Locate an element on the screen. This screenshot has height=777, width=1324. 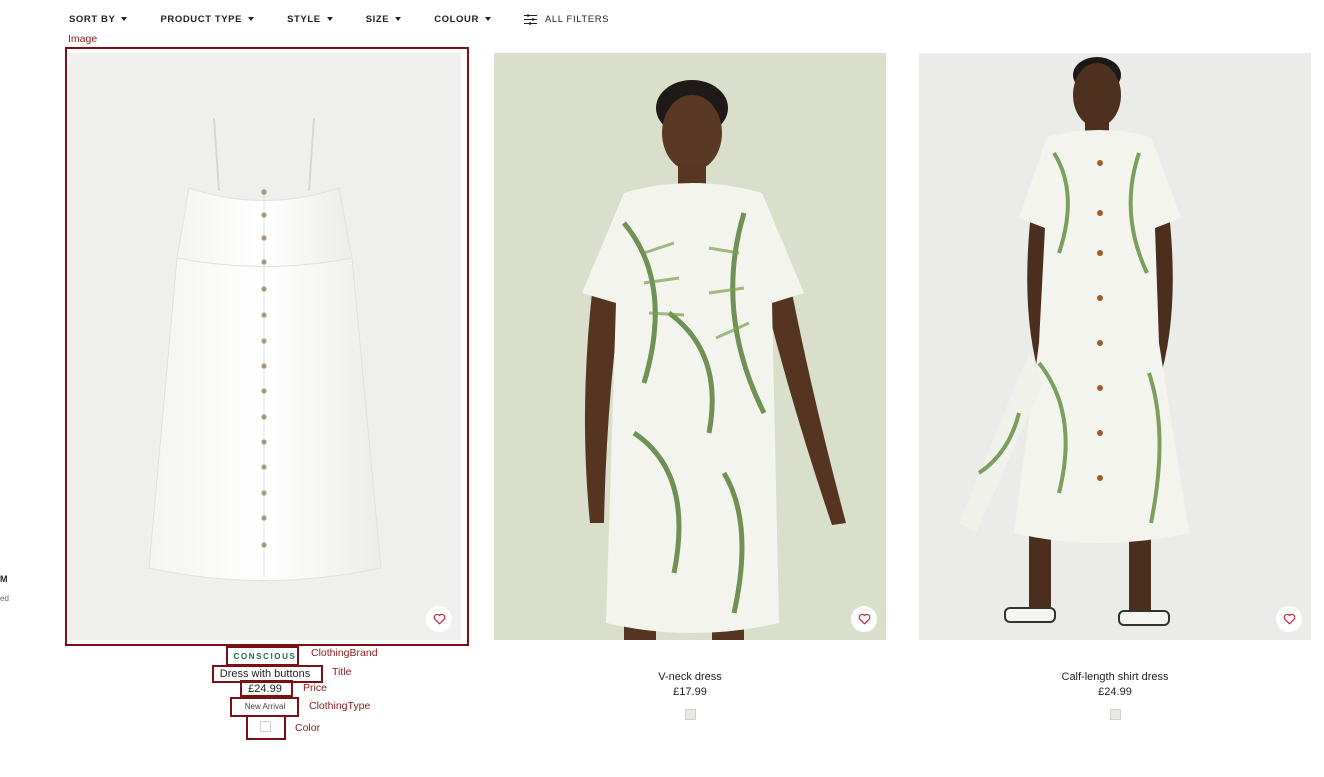
annotation-box-price is located at coordinates (266, 688).